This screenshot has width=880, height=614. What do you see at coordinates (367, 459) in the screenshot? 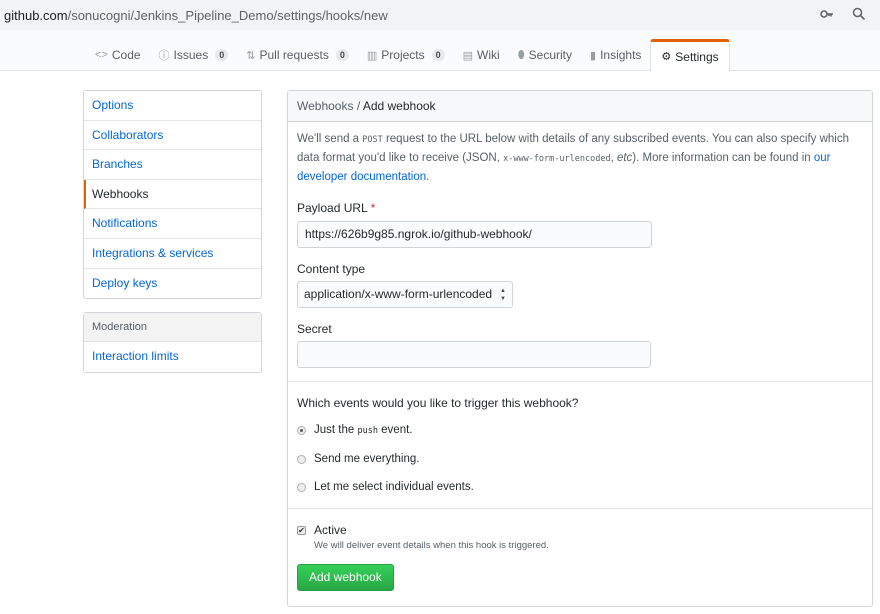
I see `radio-label: Send me everything.` at bounding box center [367, 459].